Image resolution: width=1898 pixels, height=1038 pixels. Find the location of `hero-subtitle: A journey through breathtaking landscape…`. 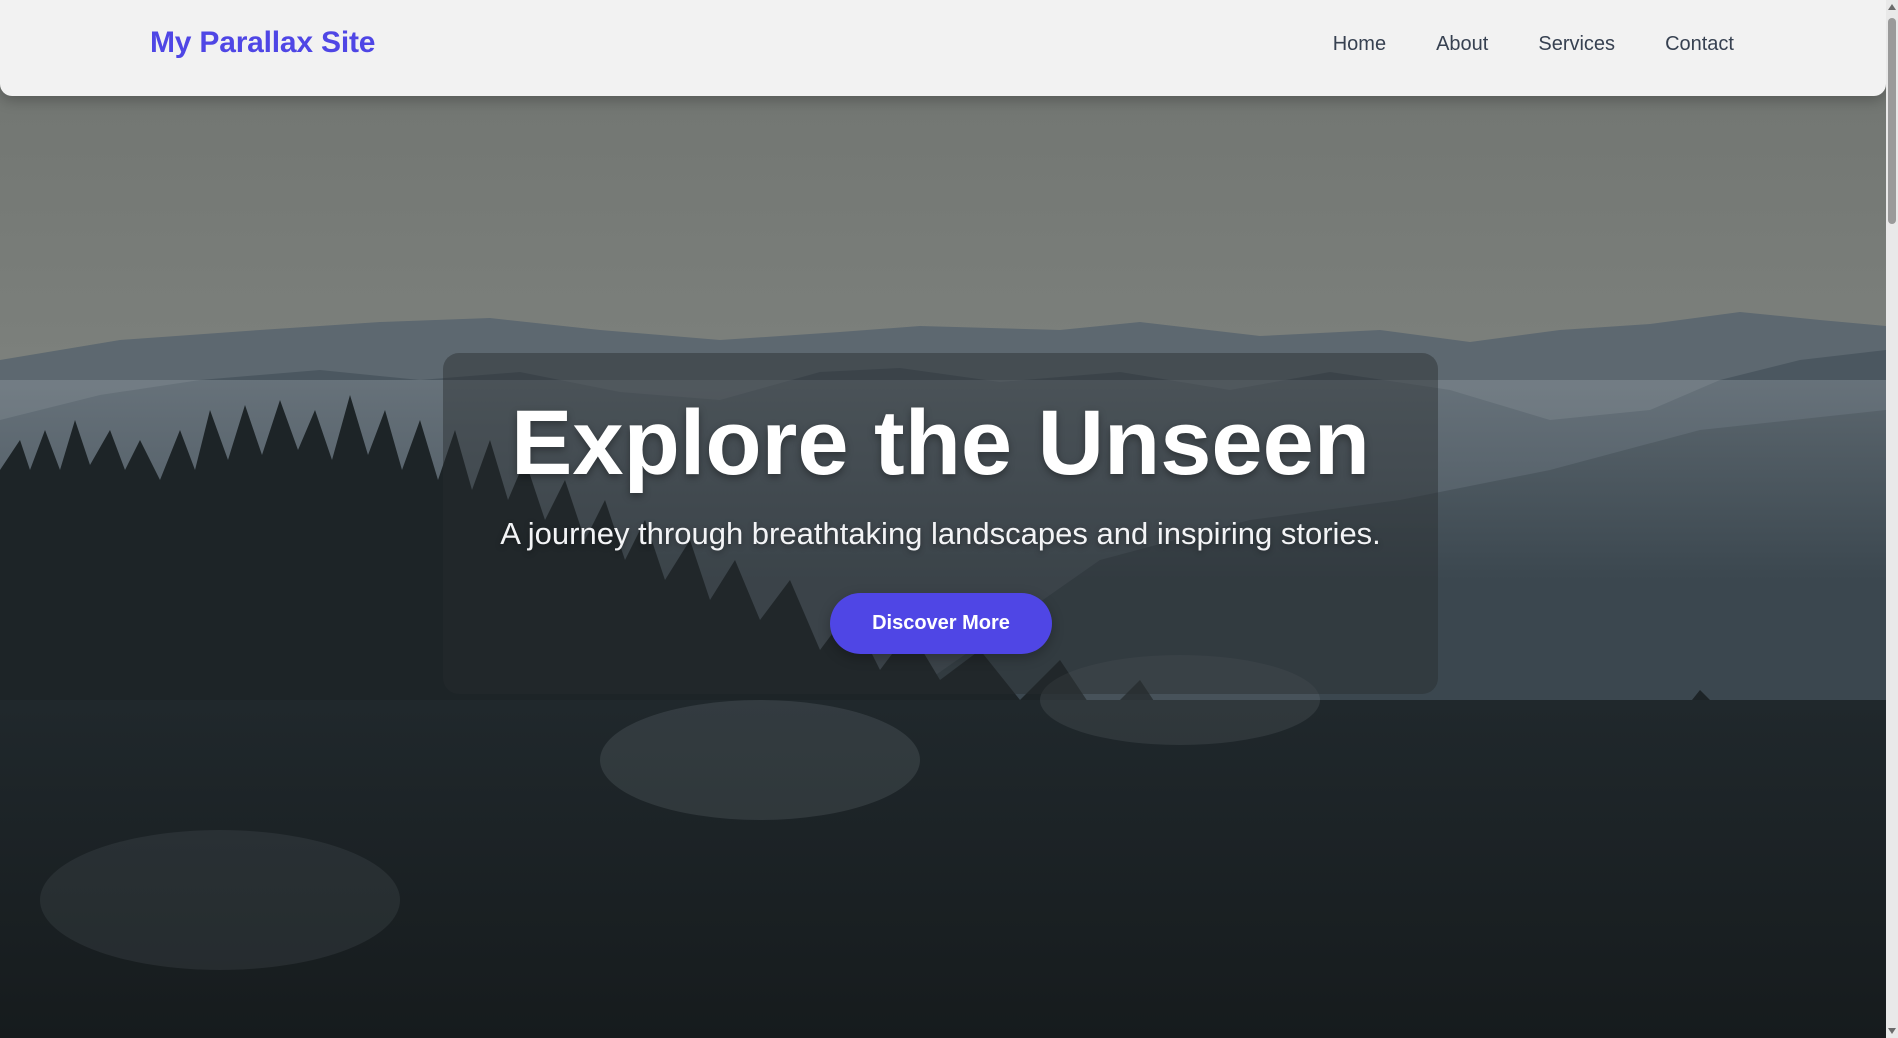

hero-subtitle: A journey through breathtaking landscape… is located at coordinates (940, 533).